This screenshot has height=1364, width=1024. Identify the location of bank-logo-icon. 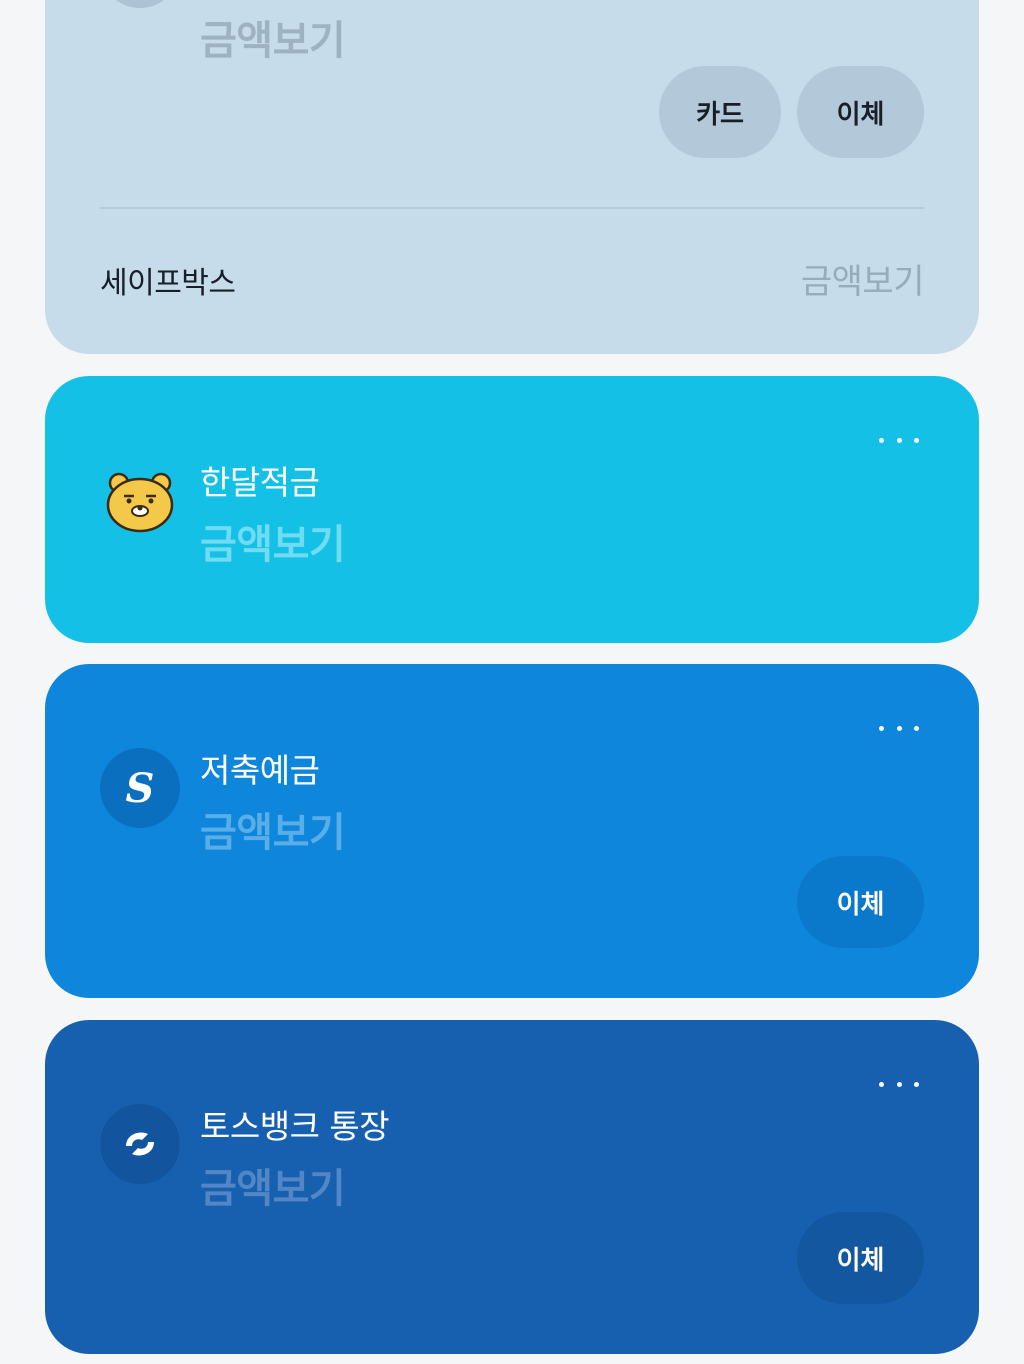
(140, 4).